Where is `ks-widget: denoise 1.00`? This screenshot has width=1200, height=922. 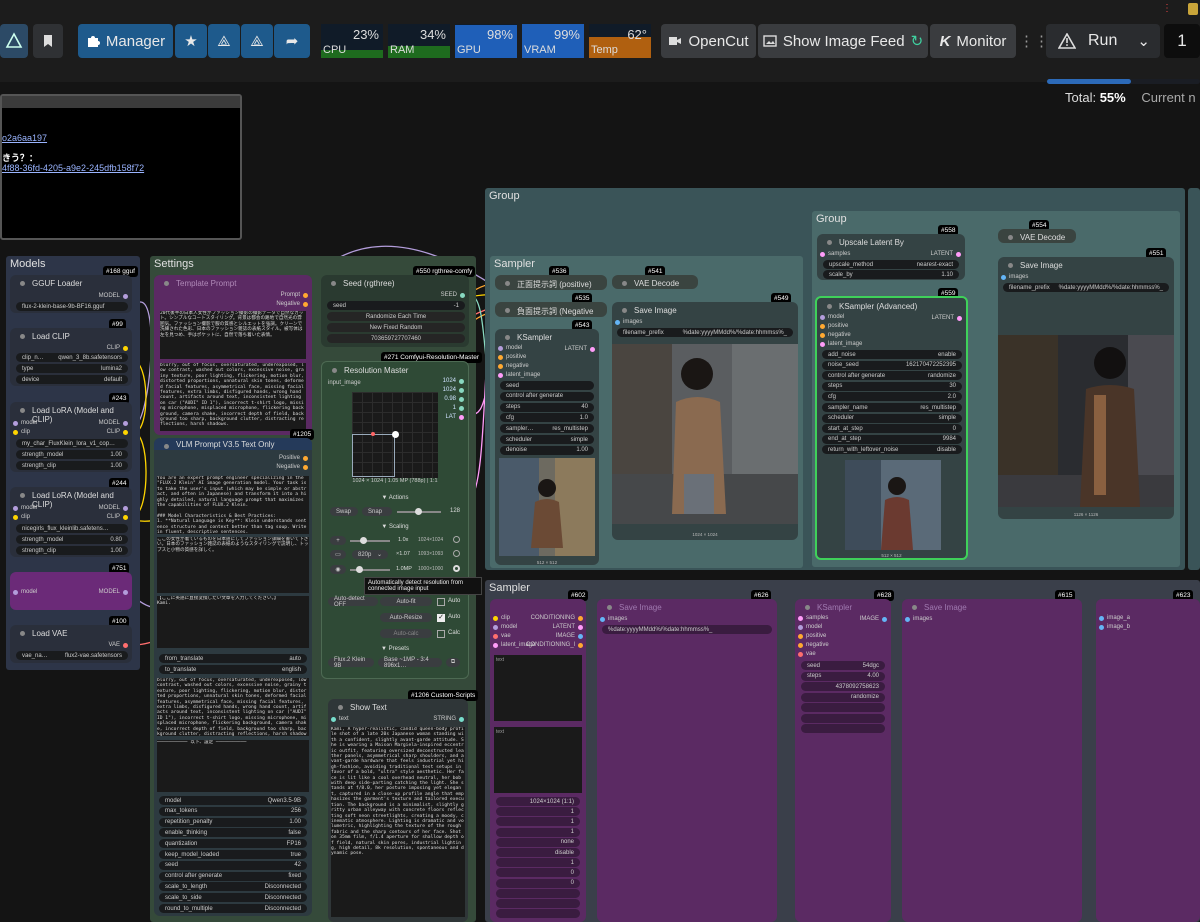 ks-widget: denoise 1.00 is located at coordinates (547, 450).